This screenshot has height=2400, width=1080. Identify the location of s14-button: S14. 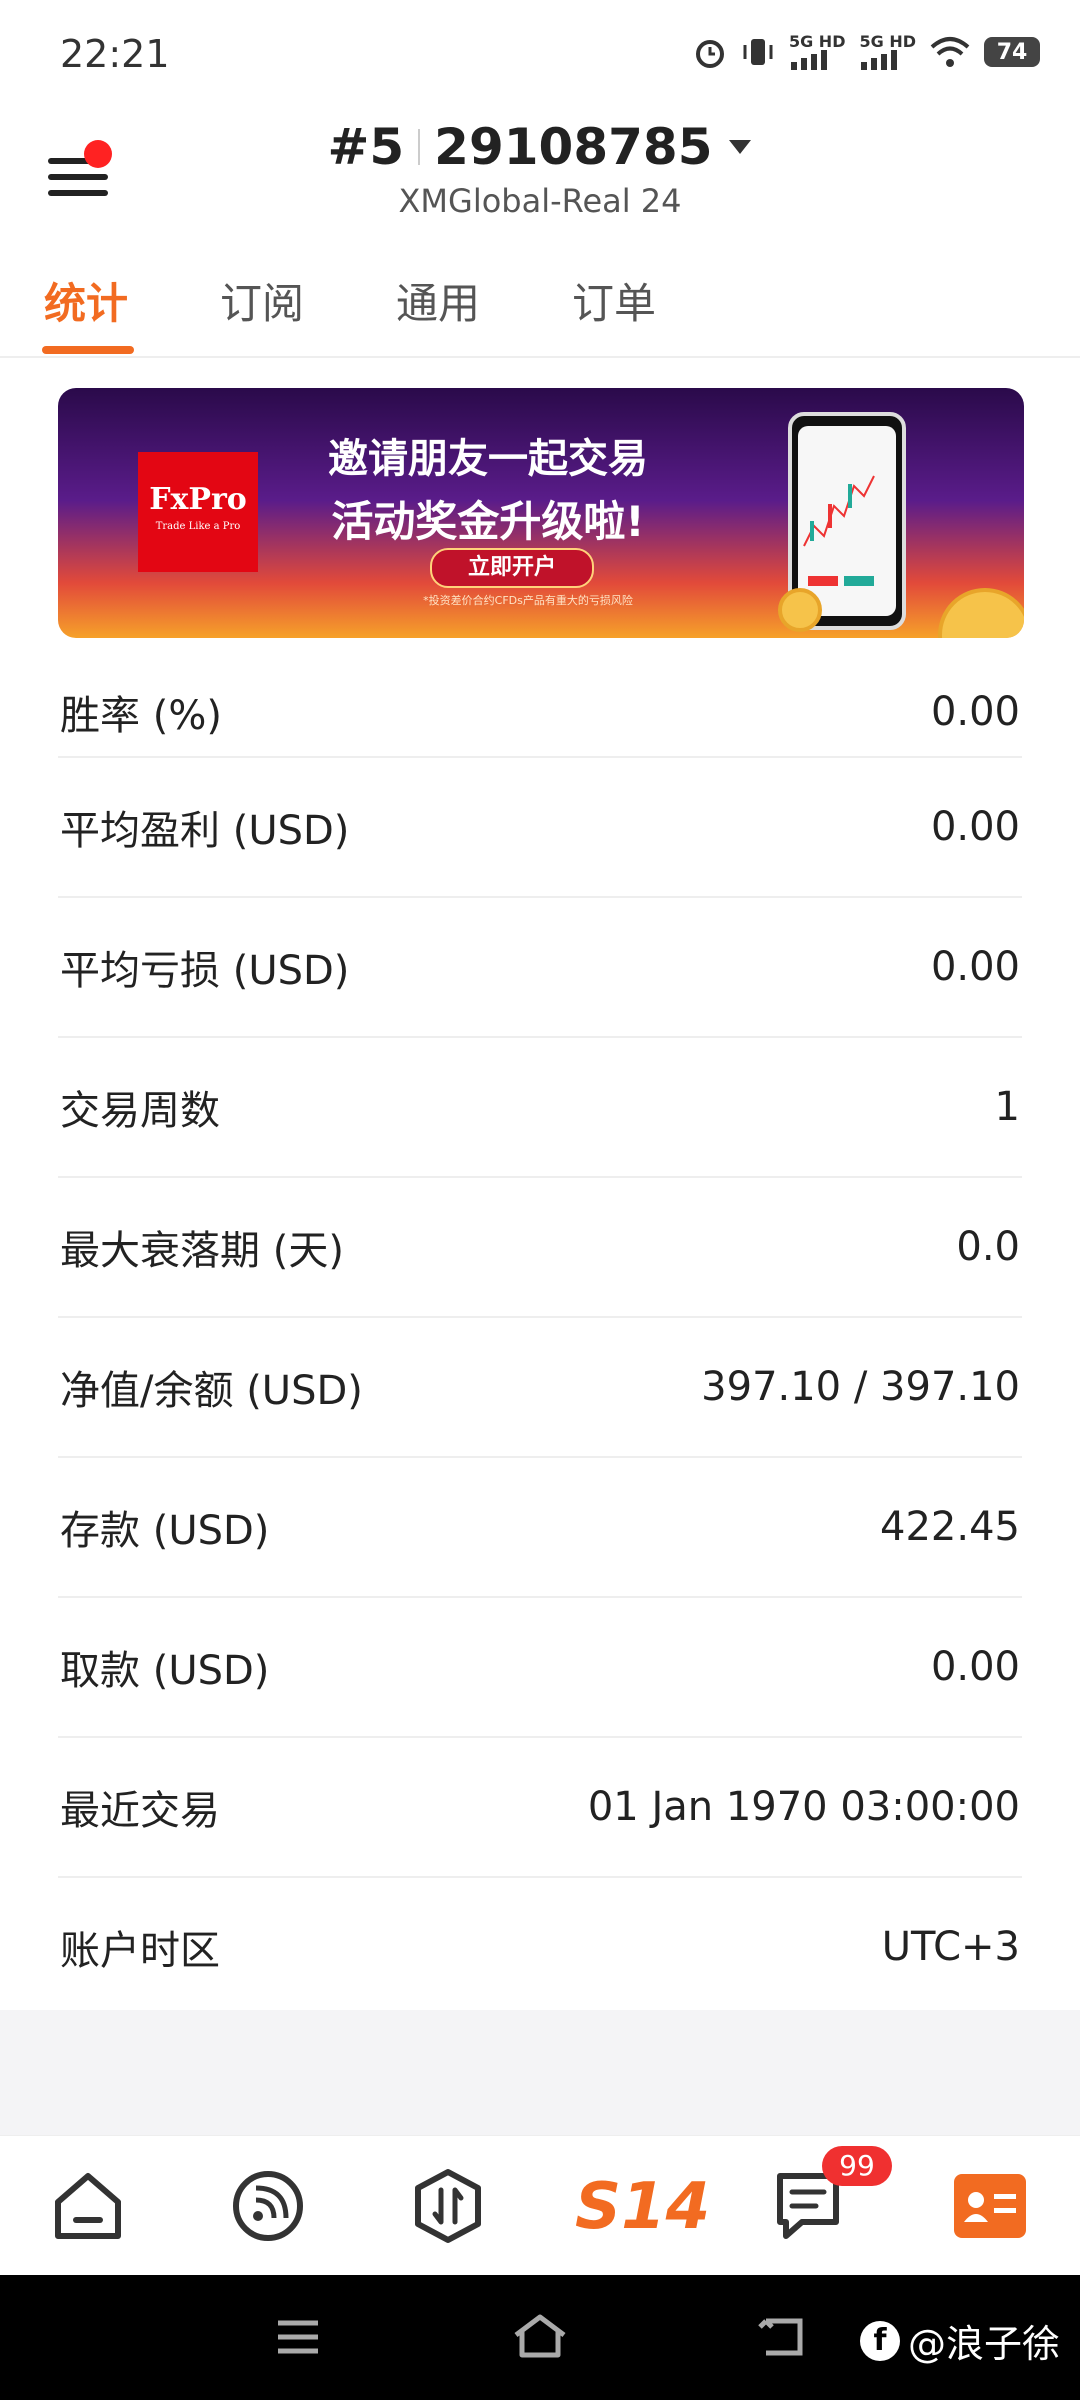
(642, 2207).